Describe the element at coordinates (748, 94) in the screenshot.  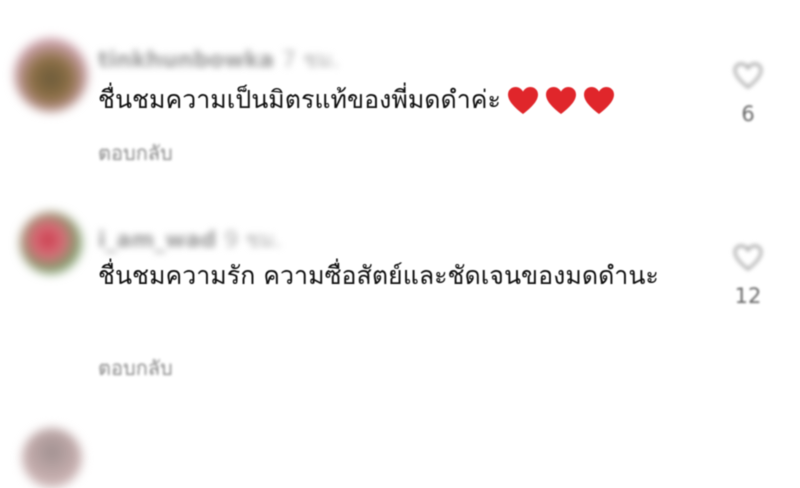
I see `like-button: 6` at that location.